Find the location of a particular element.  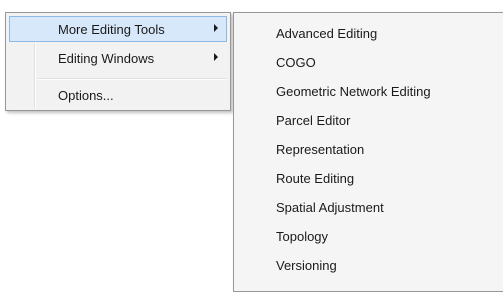

submenu-item-advanced-editing: Advanced Editing is located at coordinates (326, 33).